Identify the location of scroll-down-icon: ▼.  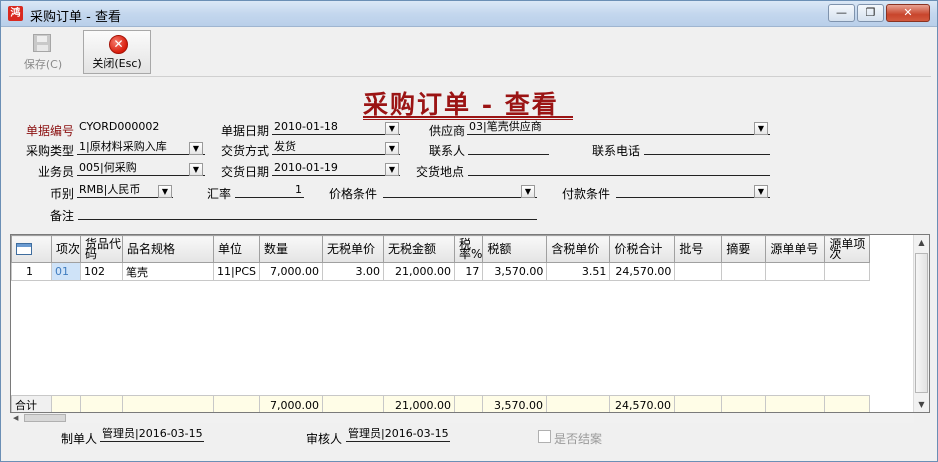
(921, 404).